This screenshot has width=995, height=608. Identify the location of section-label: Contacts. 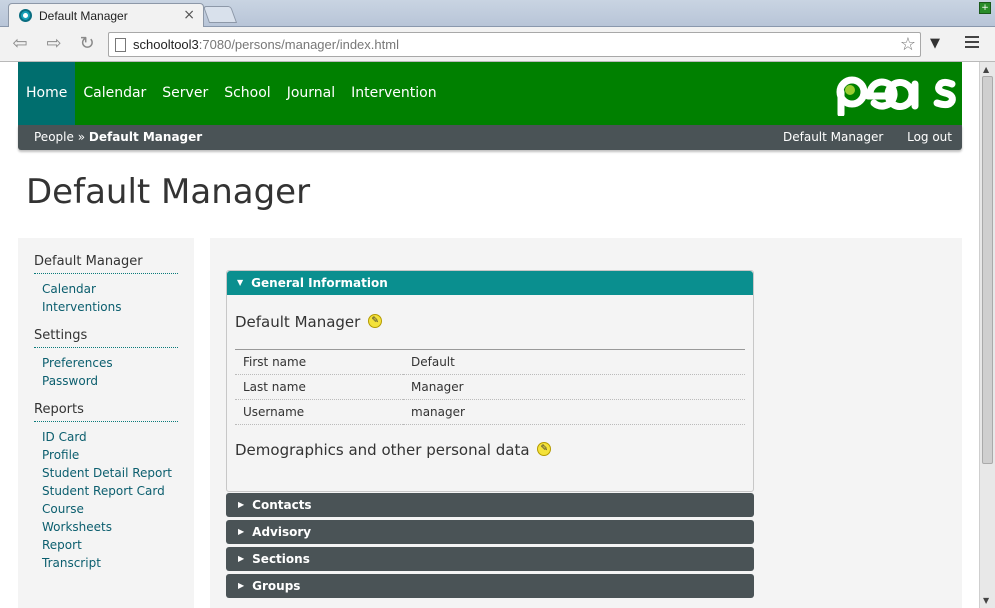
(282, 505).